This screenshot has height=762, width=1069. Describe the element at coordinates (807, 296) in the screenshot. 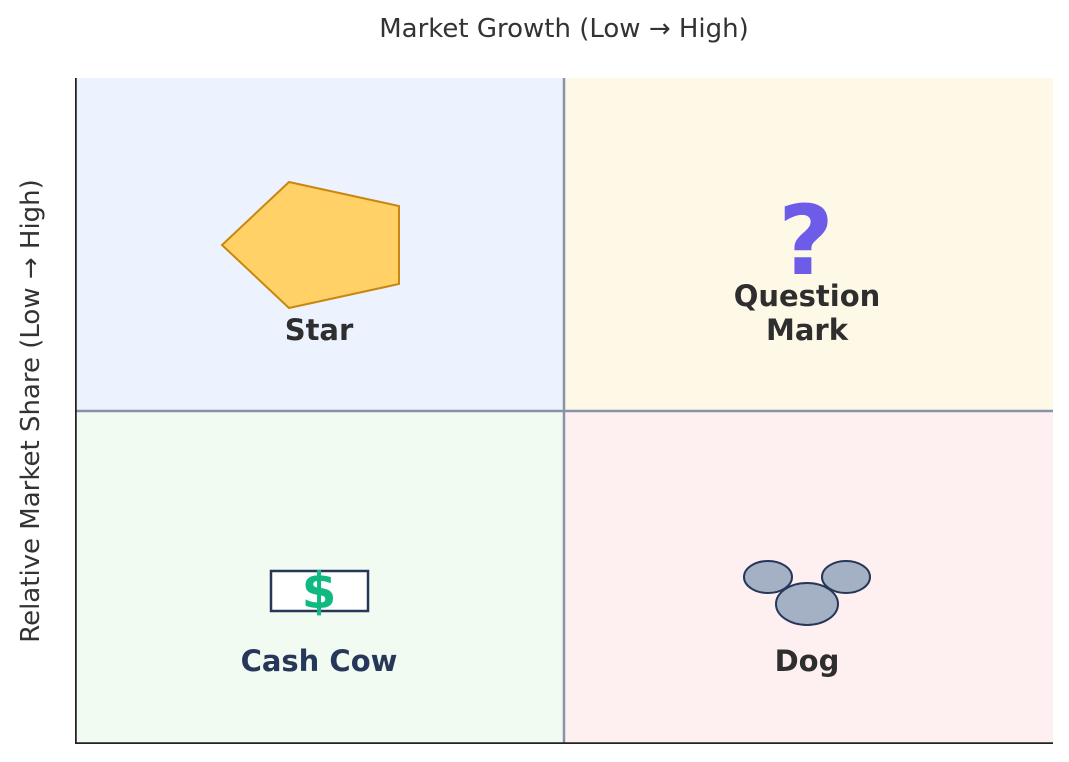

I see `question-mark-label-line1: Question` at that location.